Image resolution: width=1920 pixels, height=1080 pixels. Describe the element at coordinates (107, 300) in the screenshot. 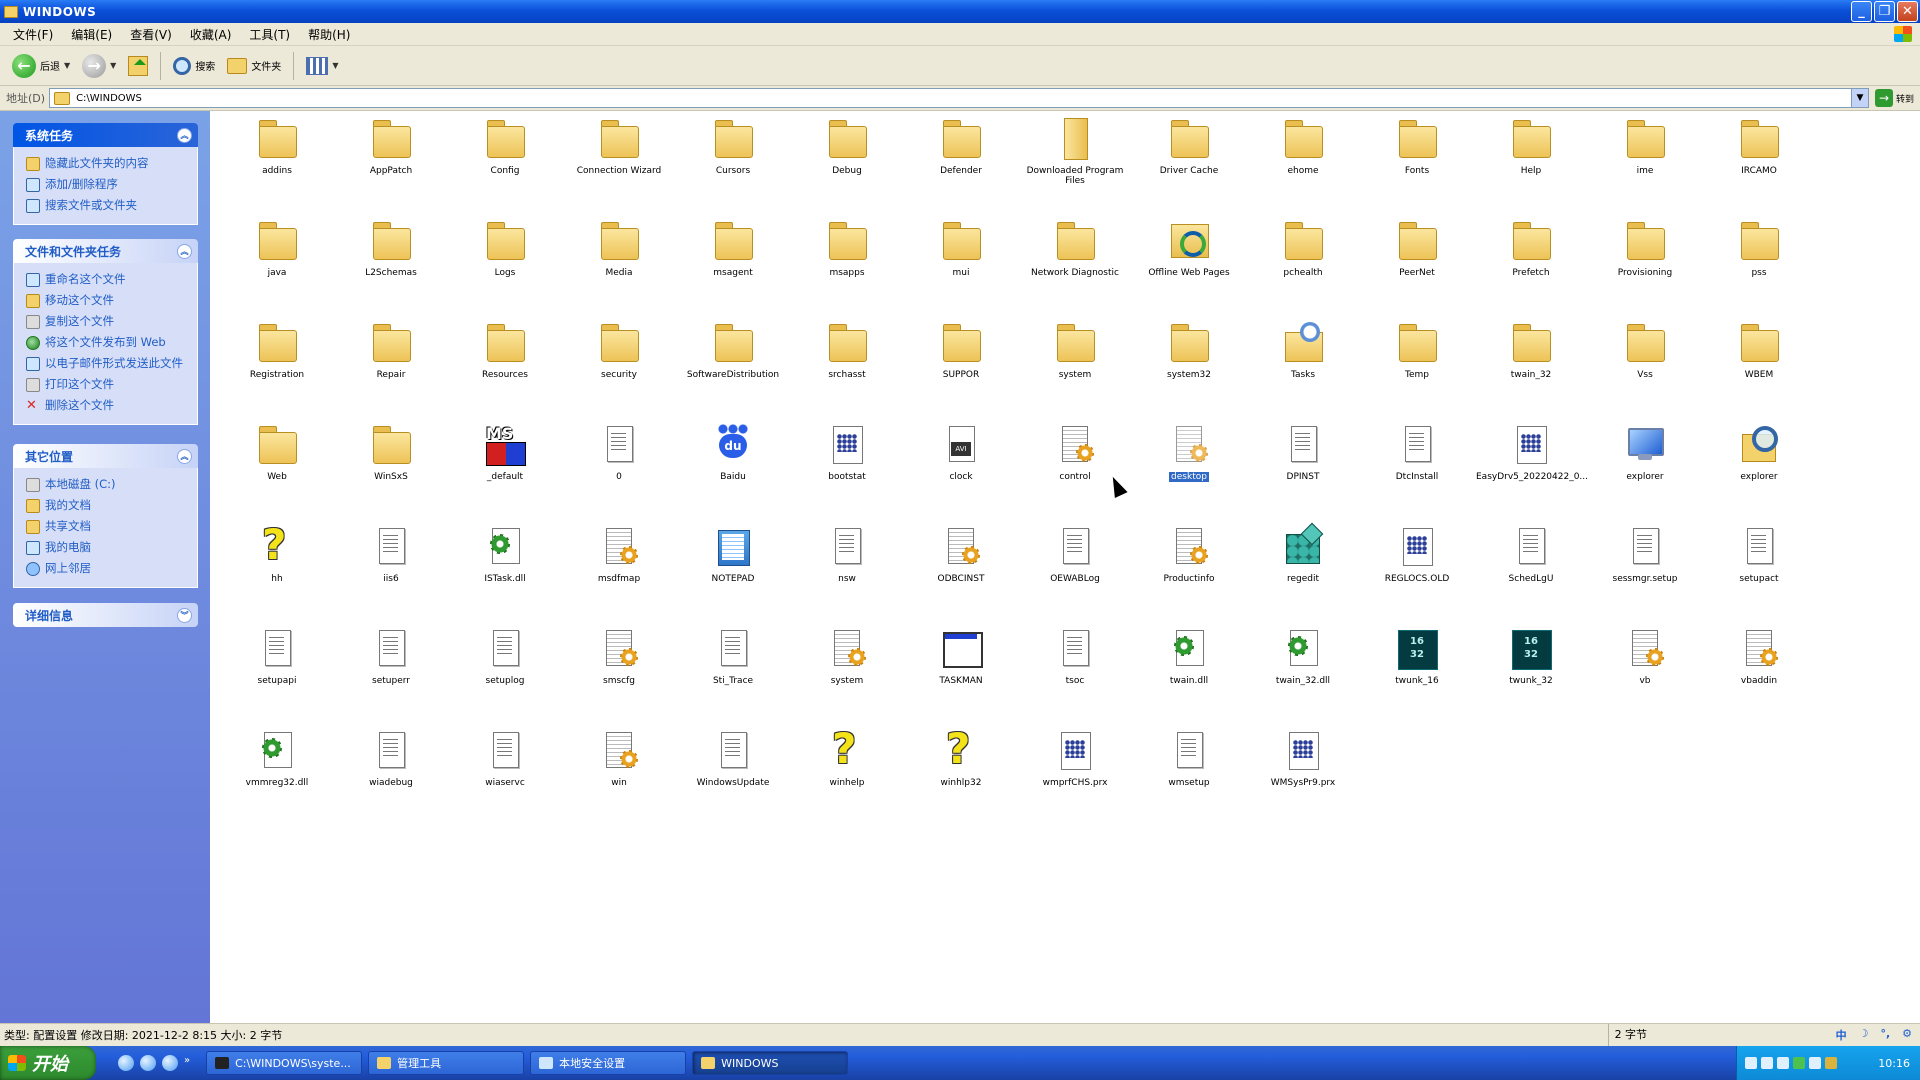

I see `task-move: 移动这个文件` at that location.